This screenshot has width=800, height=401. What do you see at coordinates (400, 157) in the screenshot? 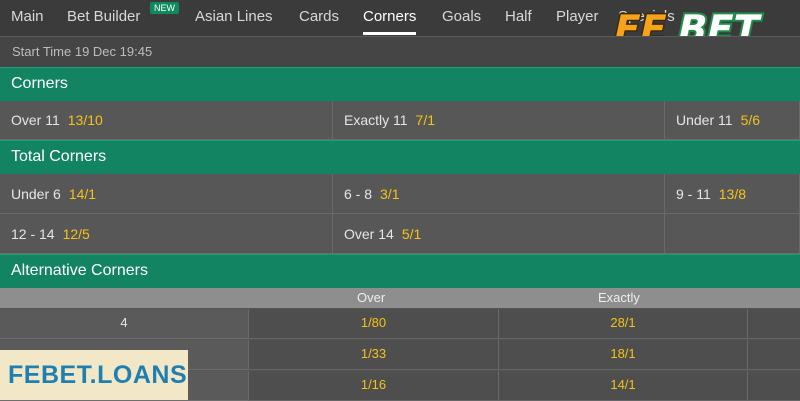
I see `section-total-corners: Total Corners` at bounding box center [400, 157].